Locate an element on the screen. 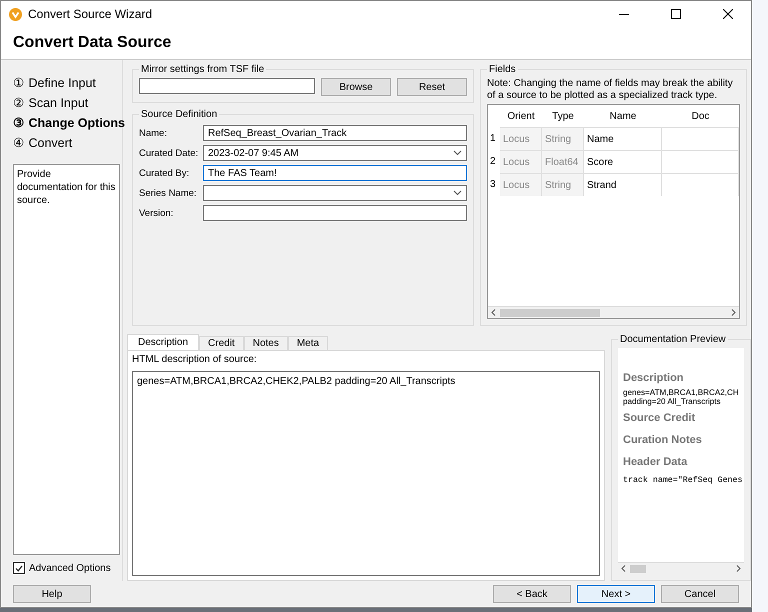 The width and height of the screenshot is (768, 612). mirror-button: Browse is located at coordinates (356, 87).